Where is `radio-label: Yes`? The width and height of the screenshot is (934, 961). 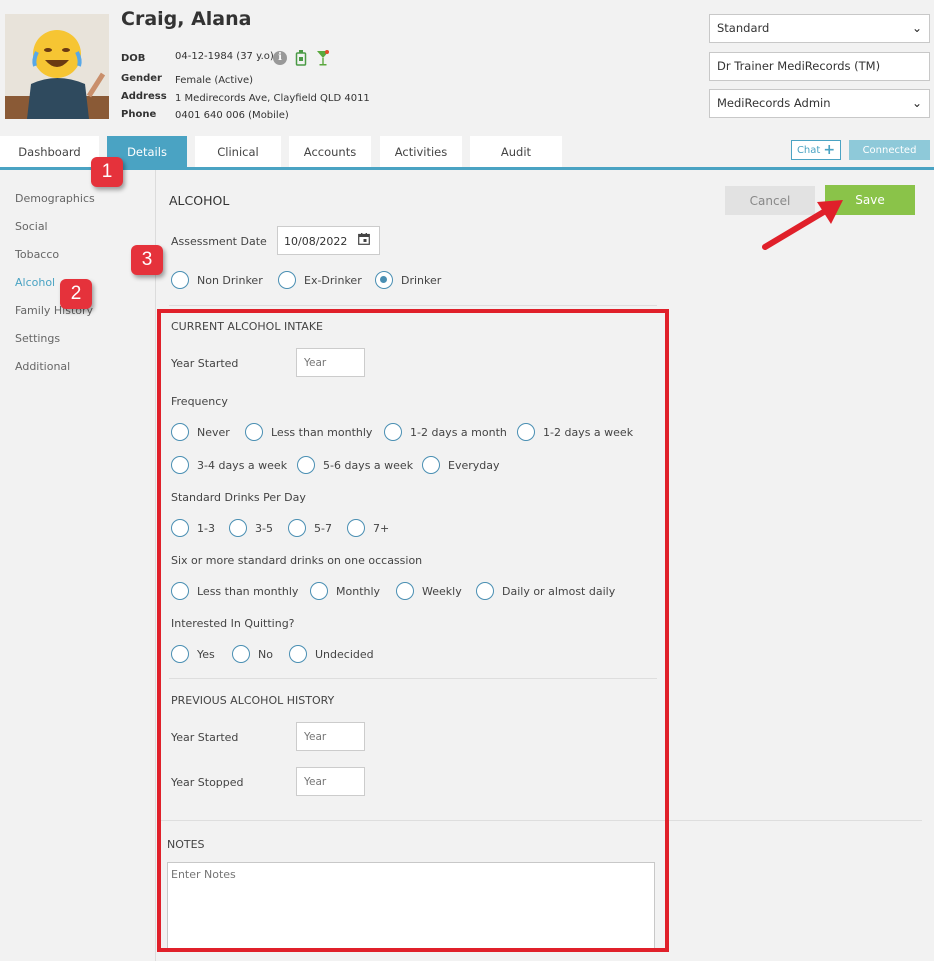
radio-label: Yes is located at coordinates (206, 654).